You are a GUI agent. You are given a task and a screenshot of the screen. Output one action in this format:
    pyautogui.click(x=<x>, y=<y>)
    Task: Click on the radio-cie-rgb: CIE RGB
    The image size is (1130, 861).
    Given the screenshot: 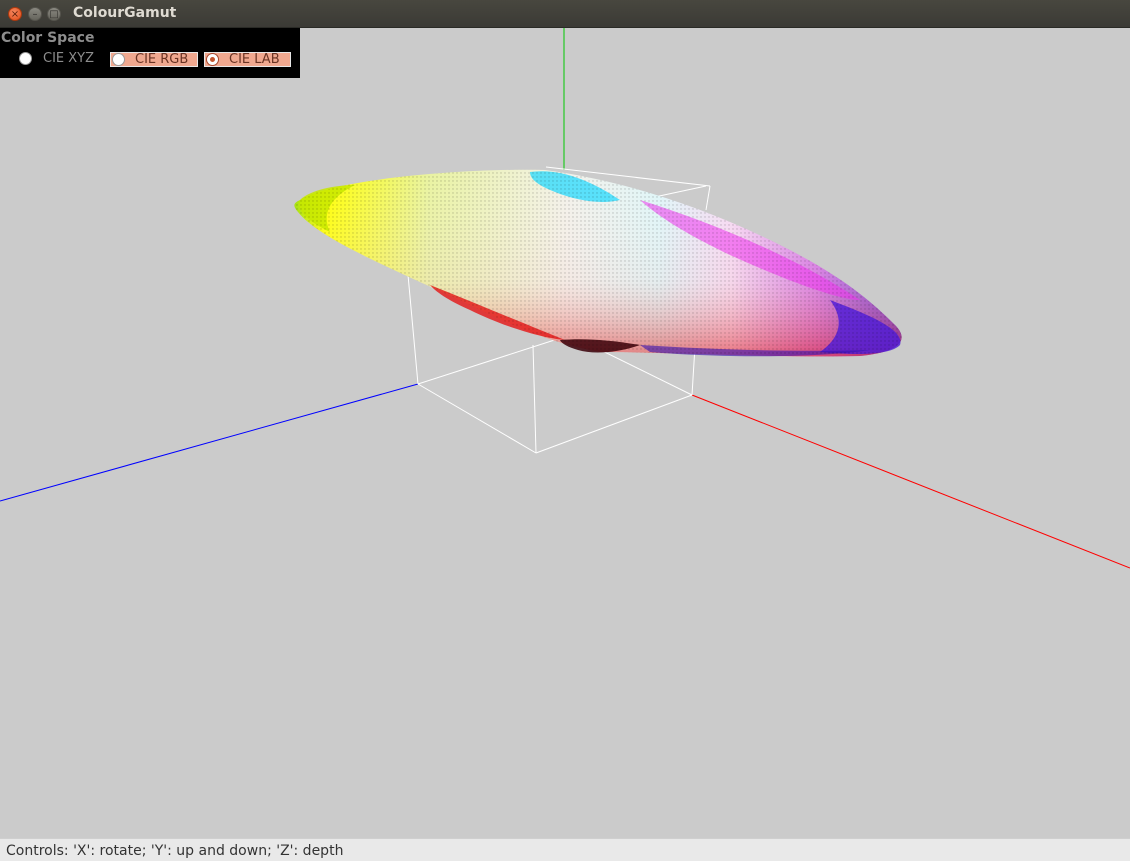 What is the action you would take?
    pyautogui.click(x=154, y=59)
    